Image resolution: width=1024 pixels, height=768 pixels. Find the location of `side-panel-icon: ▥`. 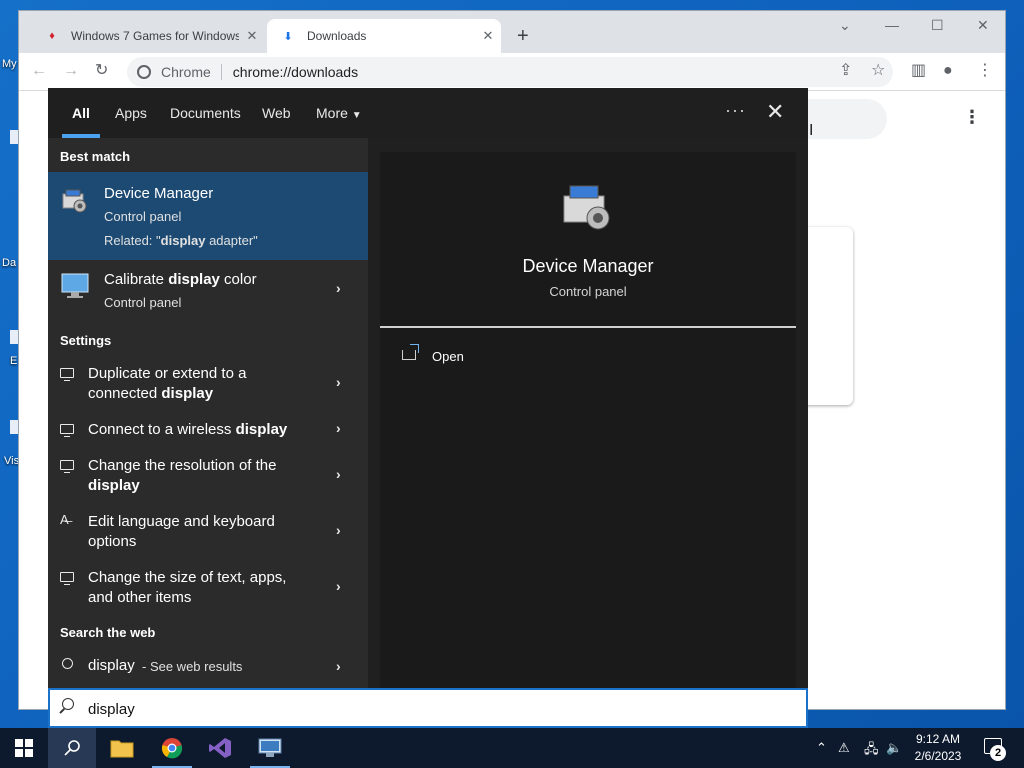

side-panel-icon: ▥ is located at coordinates (918, 71).